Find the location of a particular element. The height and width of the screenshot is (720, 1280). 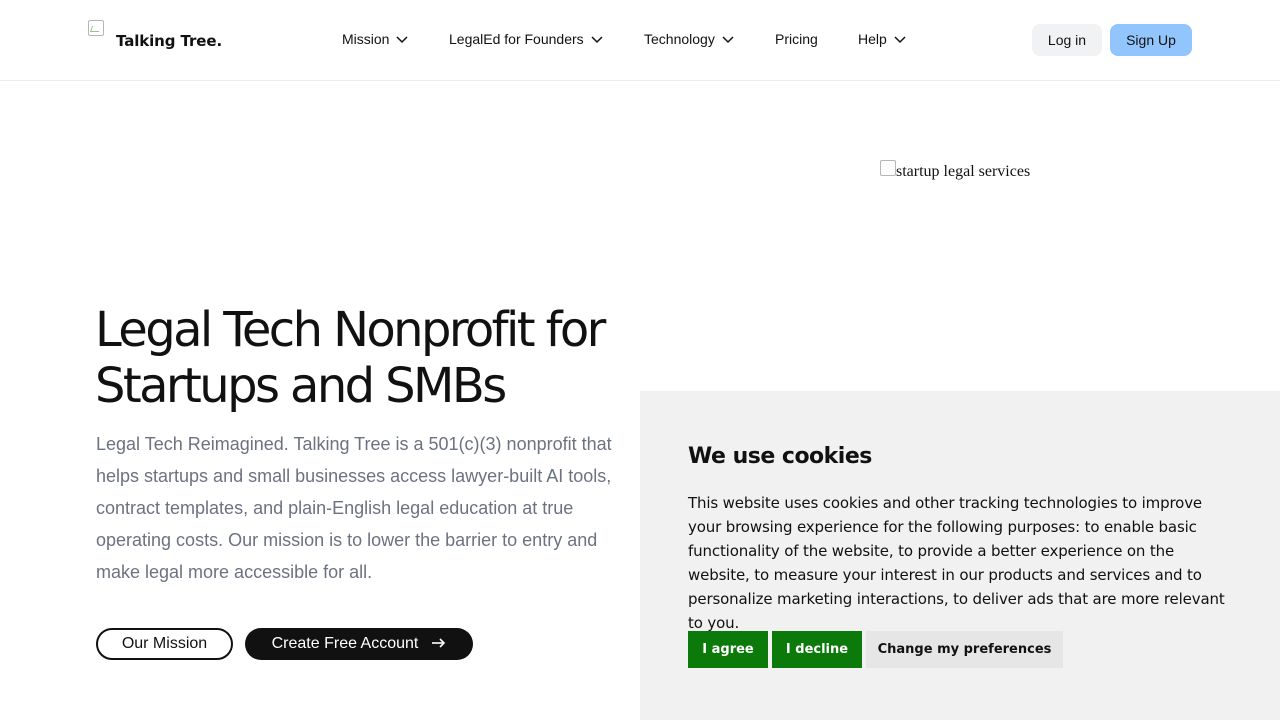

cookie-preferences-button: Change my preferences is located at coordinates (964, 649).